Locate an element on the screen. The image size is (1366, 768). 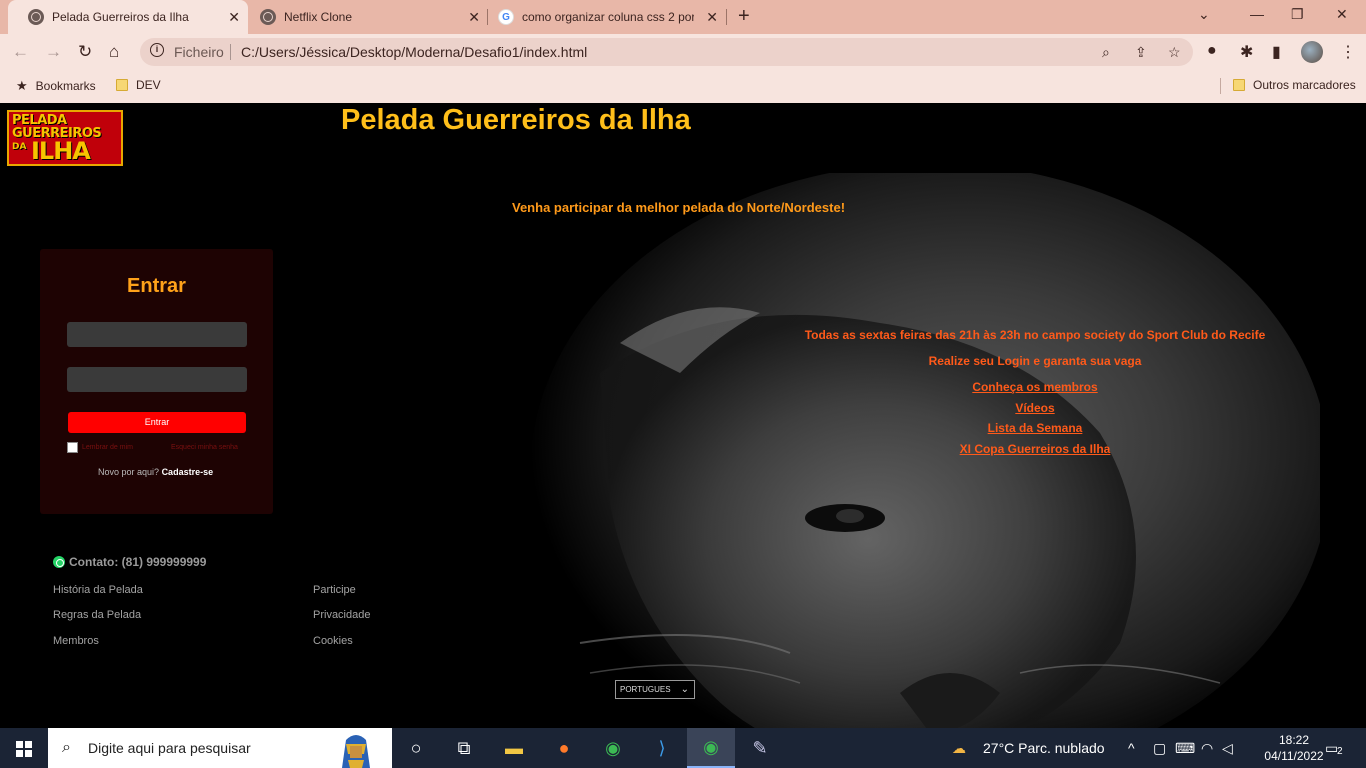
contact-info: Contato: (81) 999999999 is located at coordinates (129, 562).